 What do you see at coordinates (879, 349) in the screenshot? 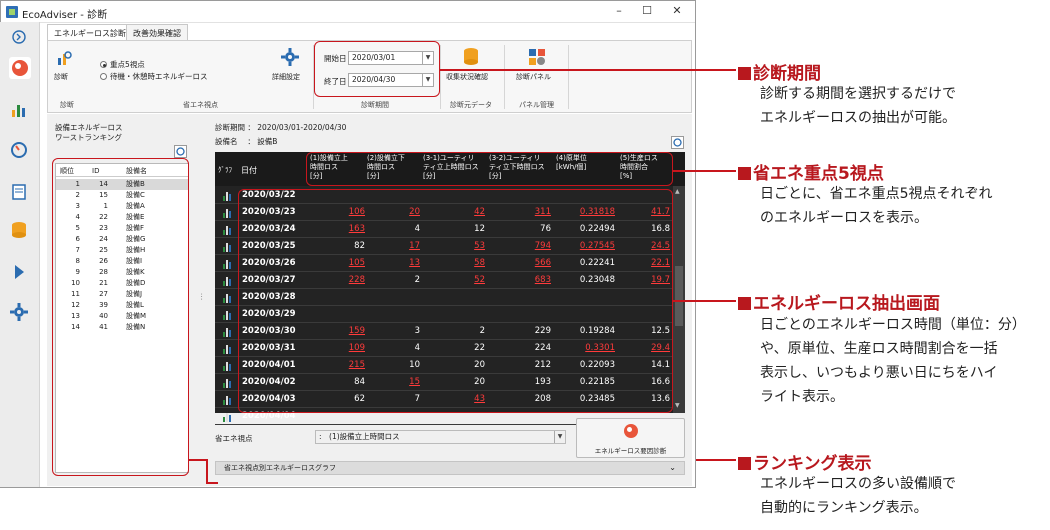
I see `callout-line: や、原単位、生産ロス時間割合を一括` at bounding box center [879, 349].